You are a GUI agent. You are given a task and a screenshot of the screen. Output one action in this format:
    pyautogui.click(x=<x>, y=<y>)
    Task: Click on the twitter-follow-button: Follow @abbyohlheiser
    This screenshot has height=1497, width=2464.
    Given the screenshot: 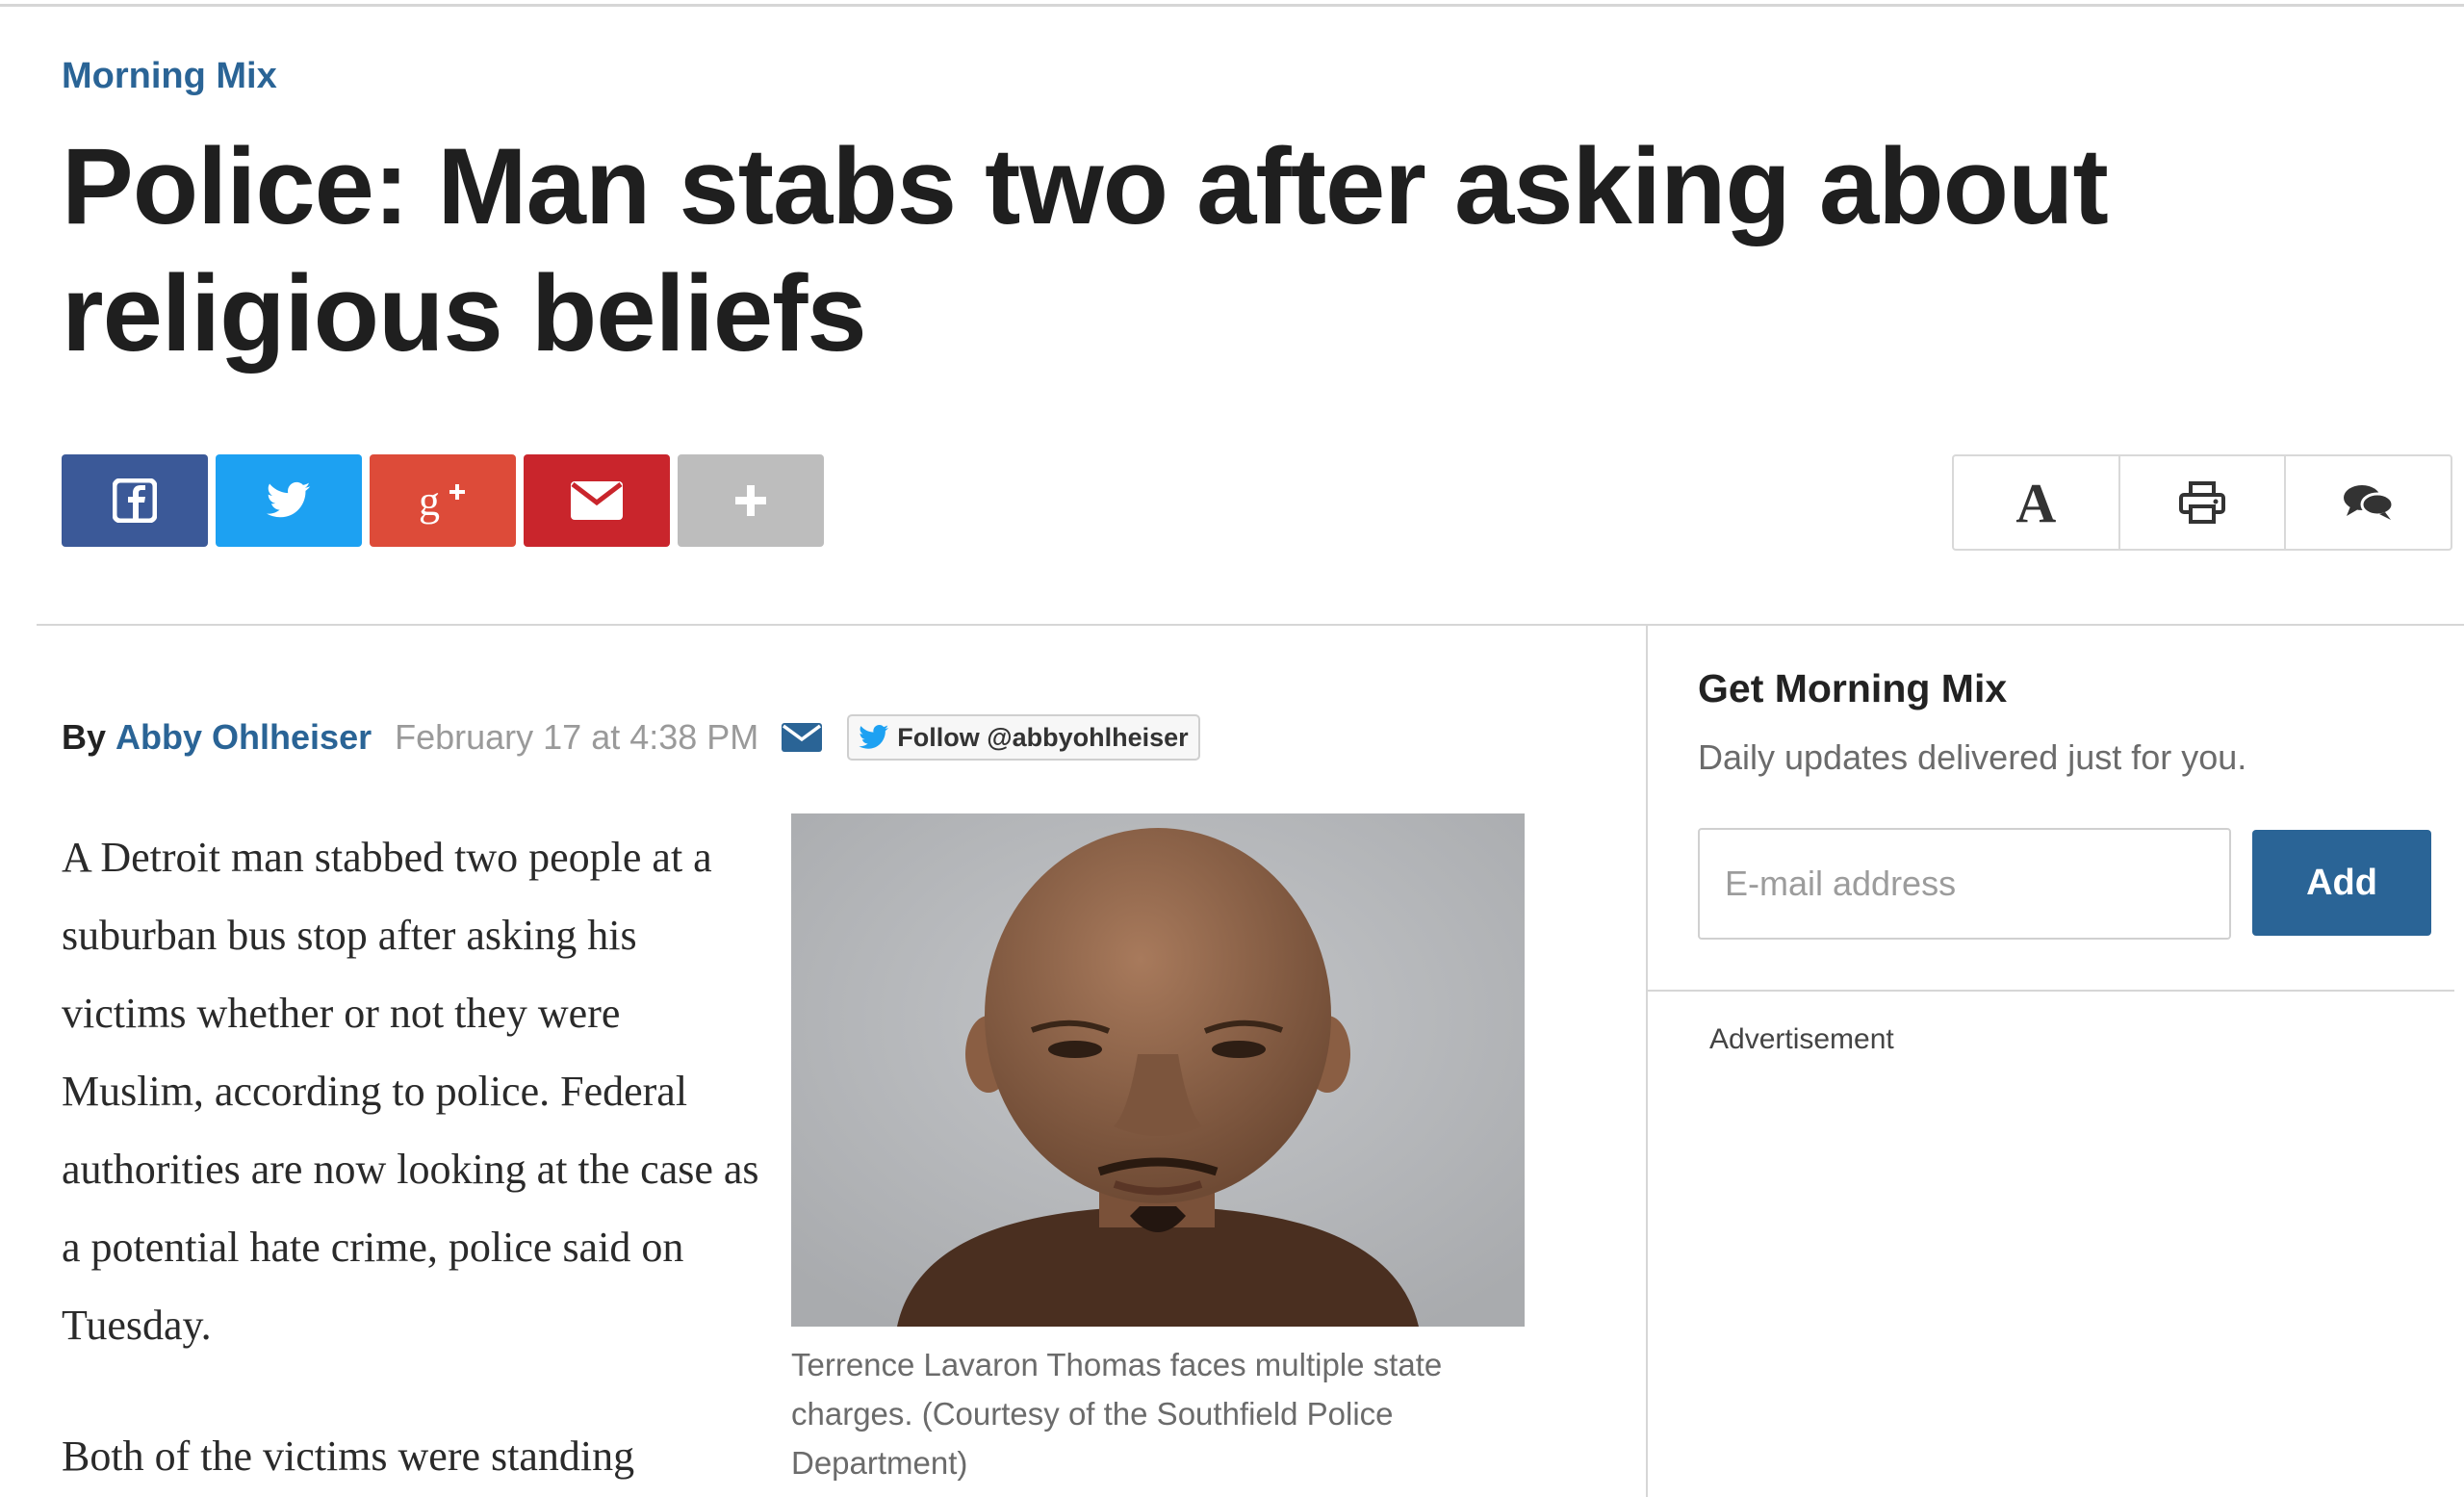 What is the action you would take?
    pyautogui.click(x=1023, y=737)
    